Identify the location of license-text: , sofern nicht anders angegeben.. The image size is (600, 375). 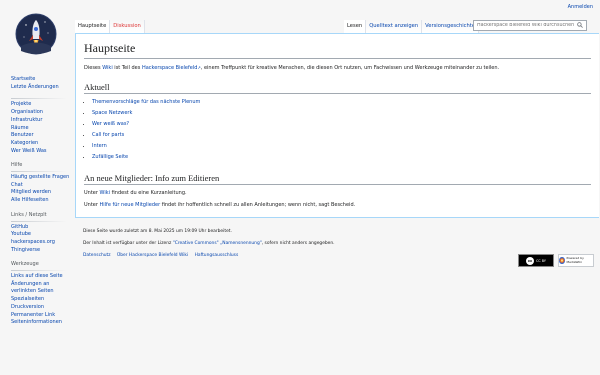
(298, 243).